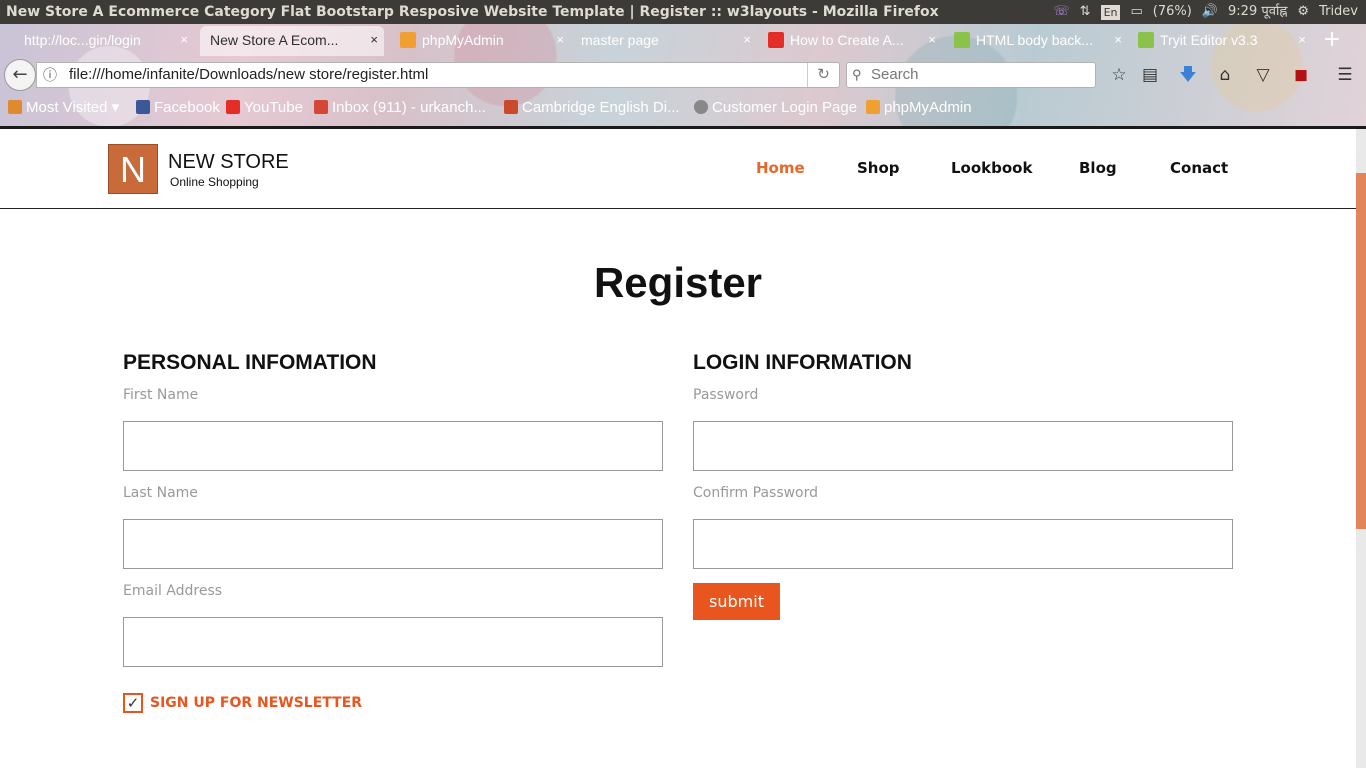  What do you see at coordinates (143, 107) in the screenshot?
I see `facebook-icon` at bounding box center [143, 107].